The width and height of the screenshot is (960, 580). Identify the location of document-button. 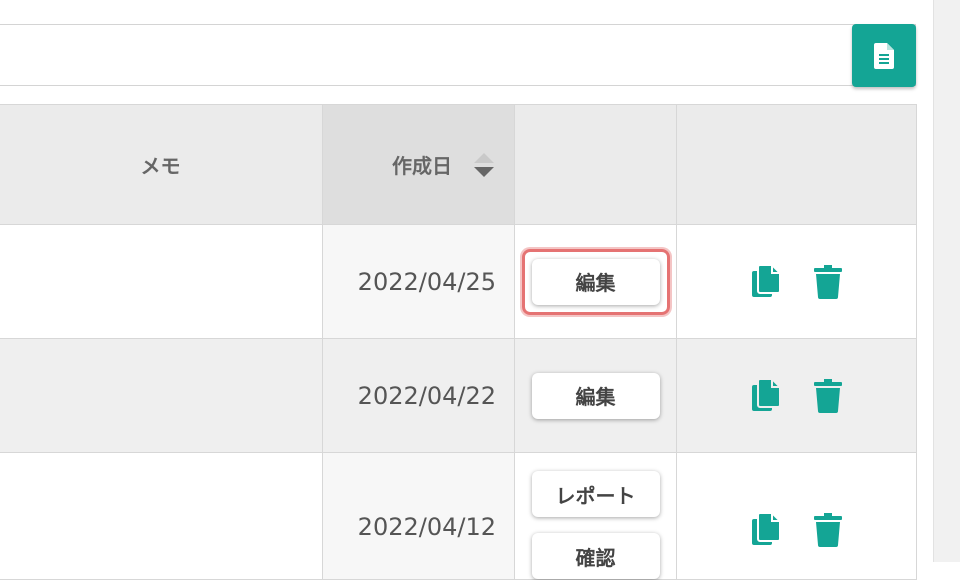
(884, 55).